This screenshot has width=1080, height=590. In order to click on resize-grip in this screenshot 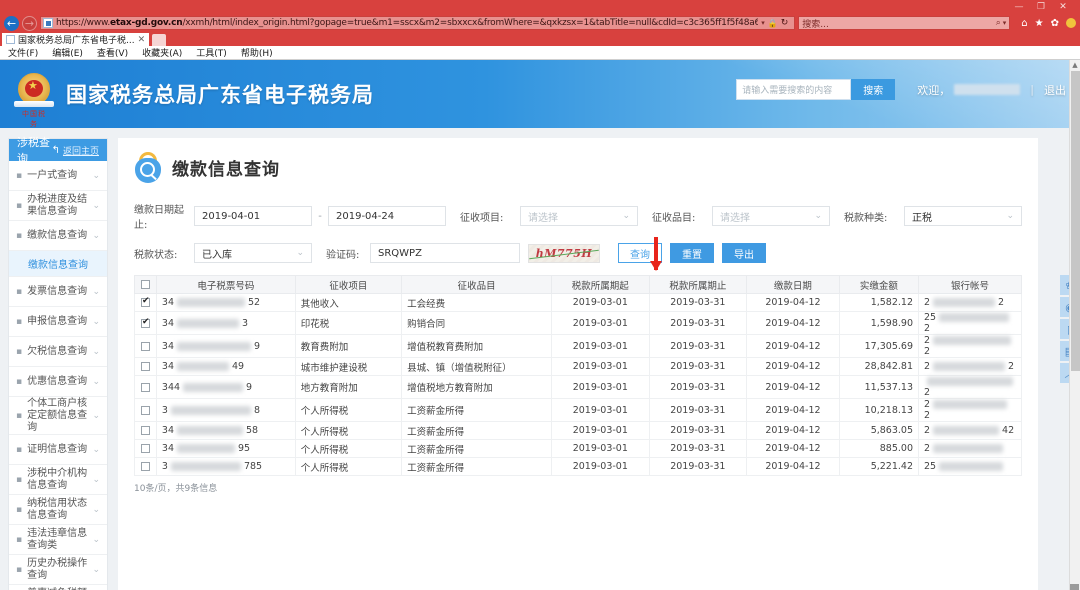, I will do `click(1074, 587)`.